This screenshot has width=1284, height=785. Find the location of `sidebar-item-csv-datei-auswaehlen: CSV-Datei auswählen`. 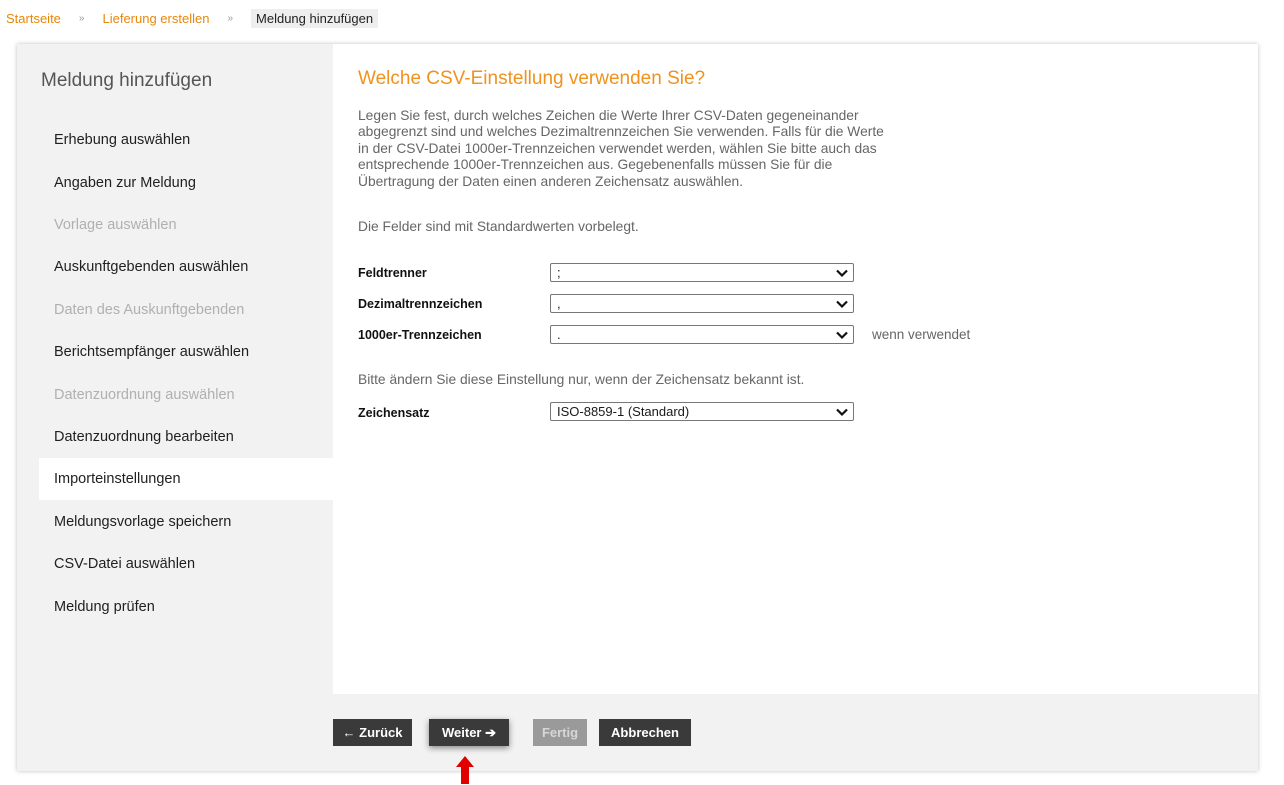

sidebar-item-csv-datei-auswaehlen: CSV-Datei auswählen is located at coordinates (124, 564).